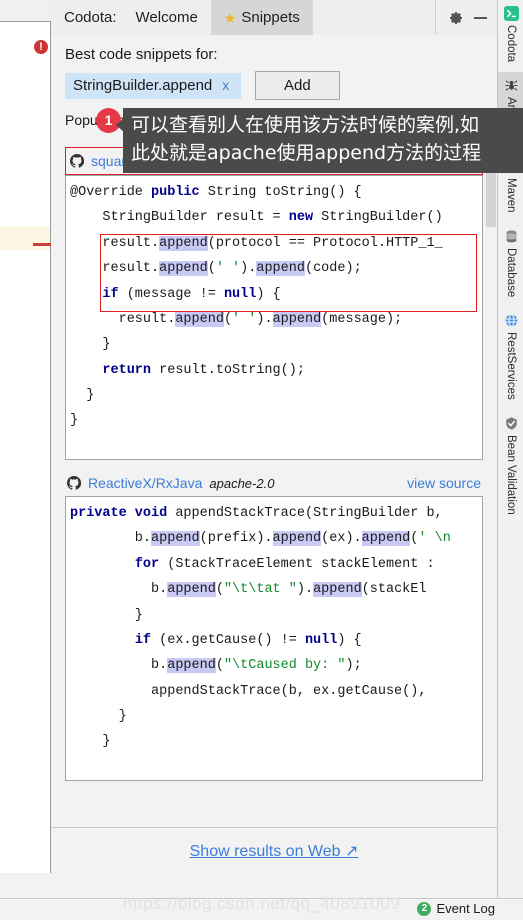 This screenshot has height=920, width=523. Describe the element at coordinates (511, 320) in the screenshot. I see `rest-icon` at that location.